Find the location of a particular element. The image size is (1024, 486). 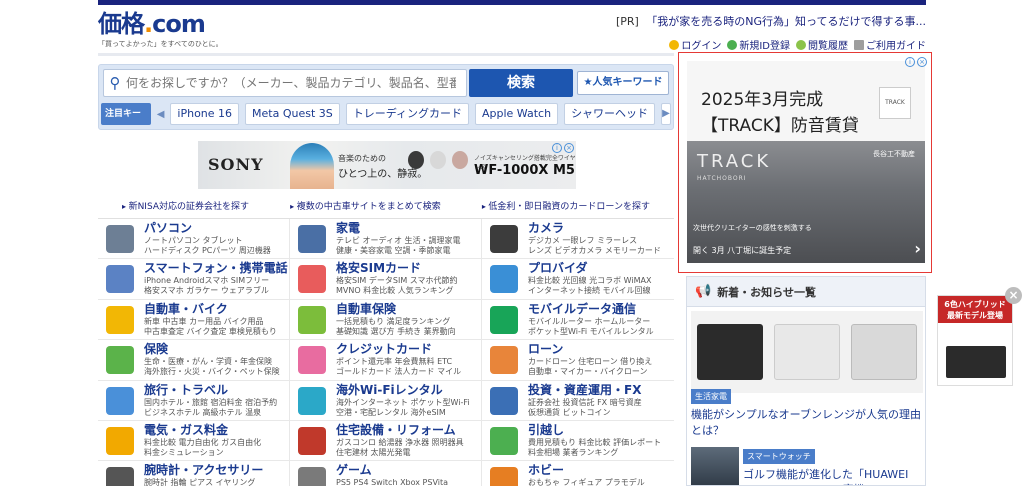

category-sub-links: ポイント還元率 年会費無料 ETC is located at coordinates (408, 362).